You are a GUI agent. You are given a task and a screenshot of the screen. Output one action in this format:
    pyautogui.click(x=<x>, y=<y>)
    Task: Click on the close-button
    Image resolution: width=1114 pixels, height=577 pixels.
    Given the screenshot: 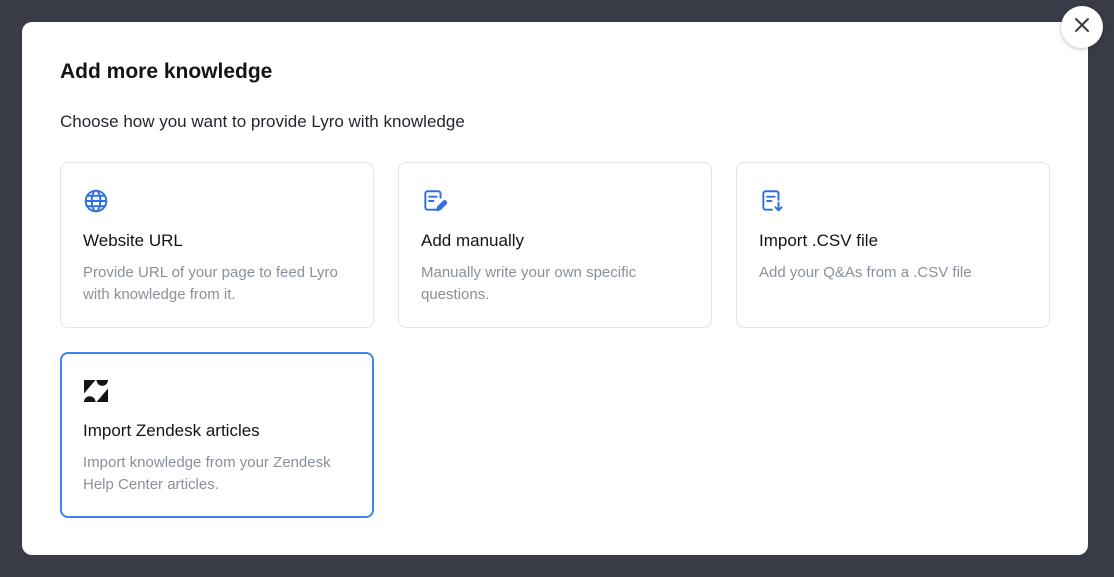 What is the action you would take?
    pyautogui.click(x=1082, y=27)
    